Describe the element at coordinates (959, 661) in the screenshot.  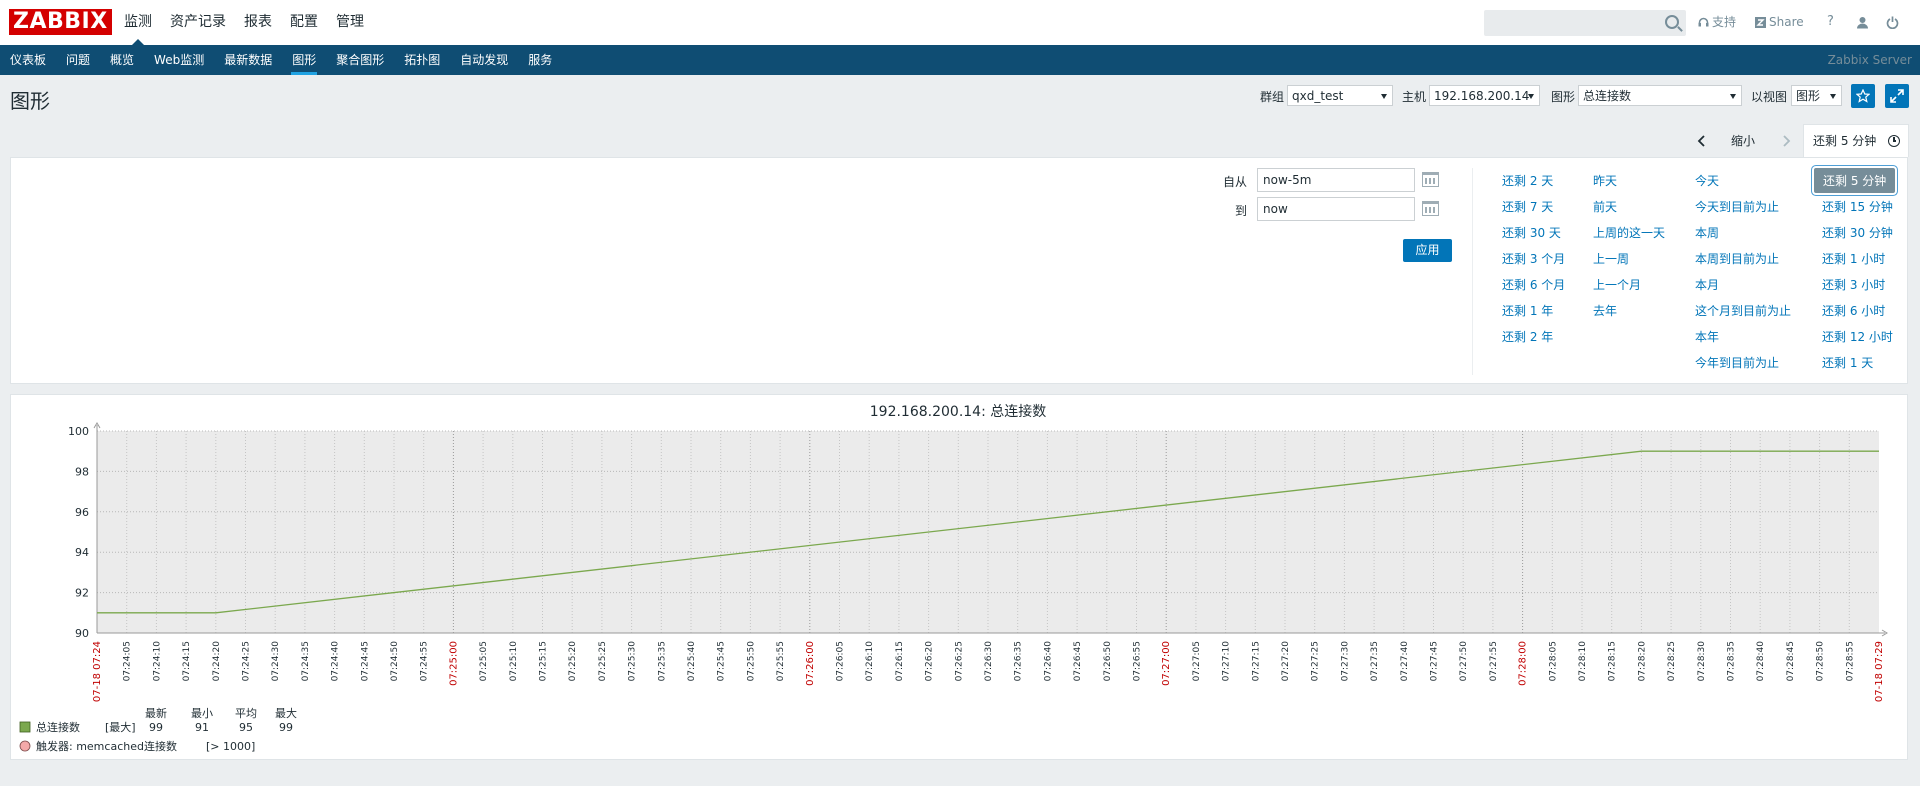
I see `x-tick-label: 07:26:25` at that location.